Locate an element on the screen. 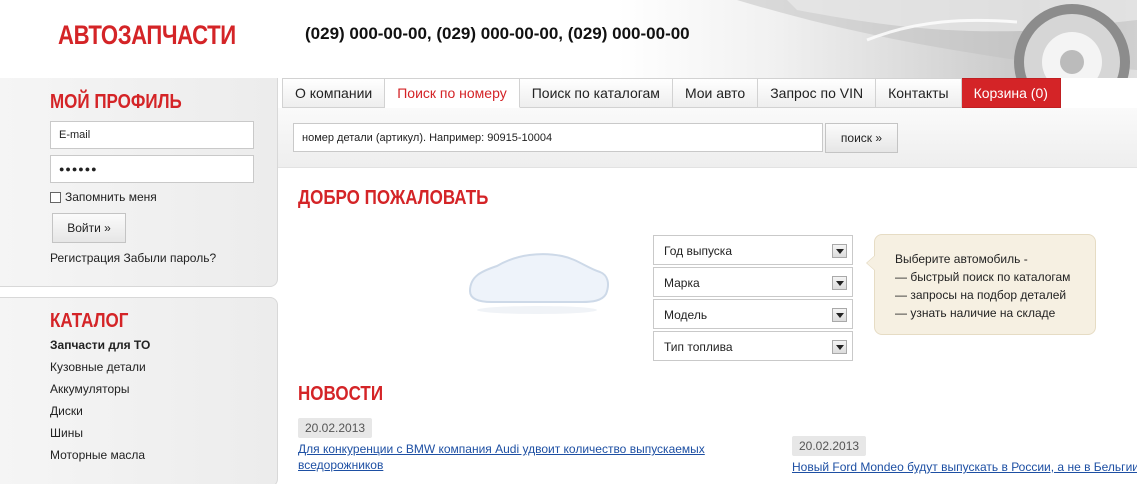  auth-links: Регистрация Забыли пароль? is located at coordinates (133, 258).